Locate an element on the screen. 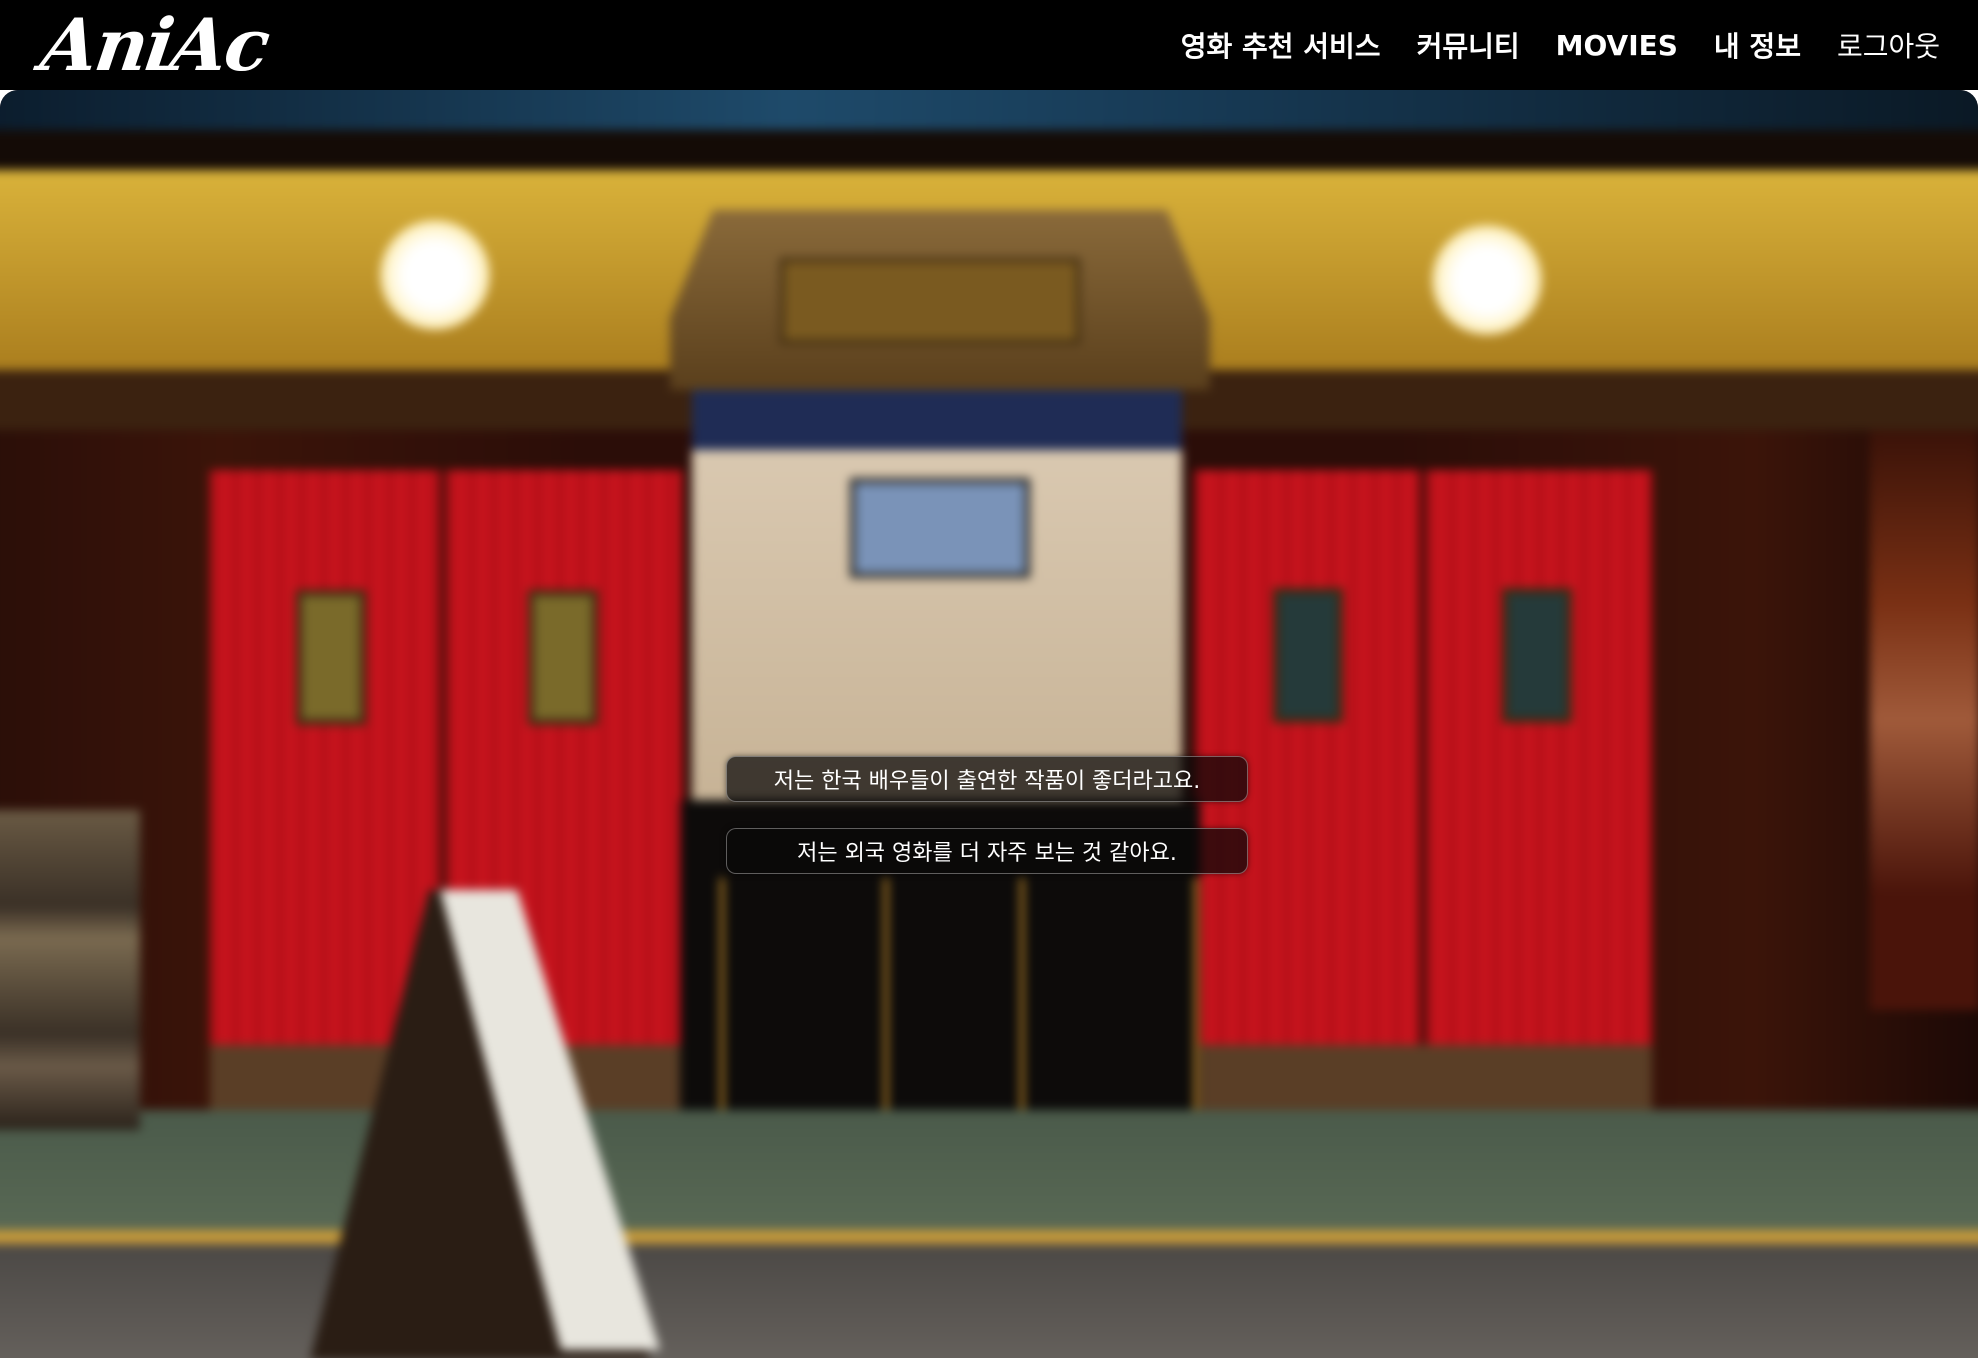  awning is located at coordinates (989, 150).